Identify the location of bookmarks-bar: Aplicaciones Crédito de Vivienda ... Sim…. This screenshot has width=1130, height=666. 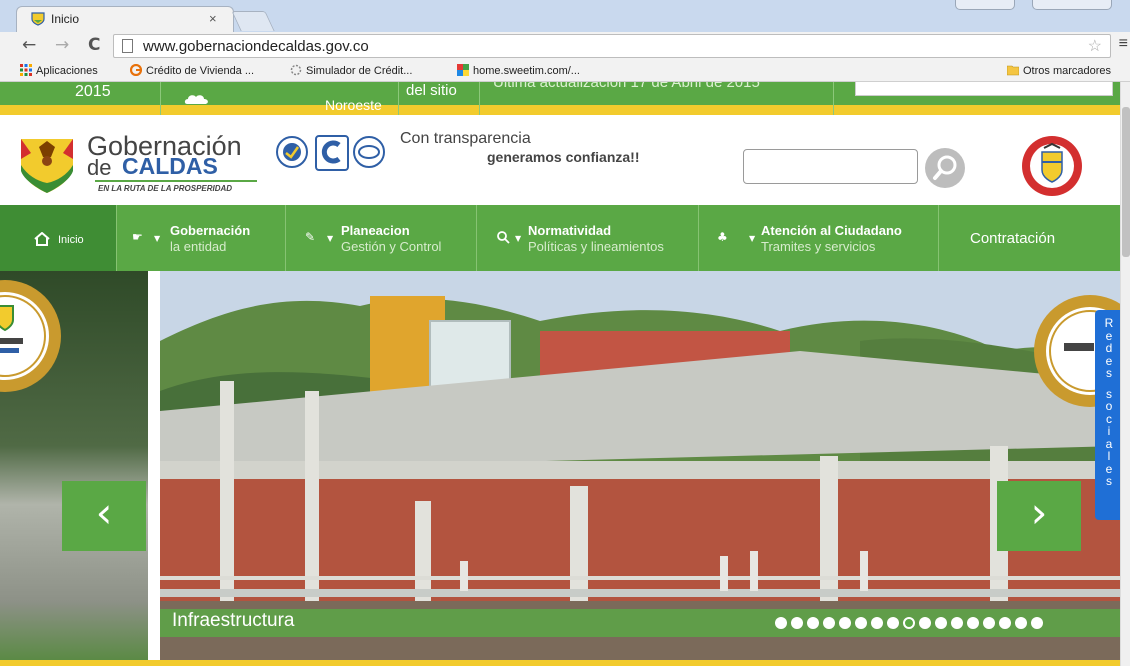
(565, 71).